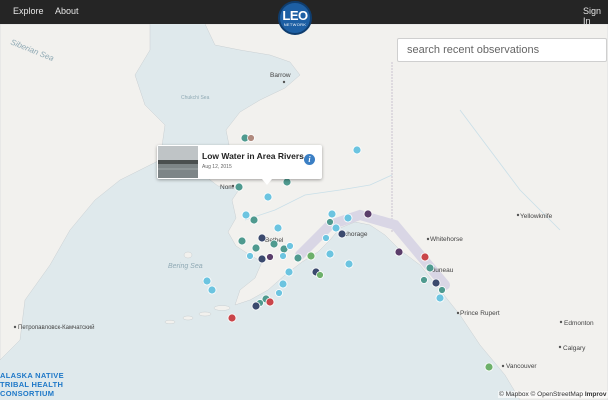 Image resolution: width=608 pixels, height=400 pixels. I want to click on label-bering-sea: Bering Sea, so click(185, 266).